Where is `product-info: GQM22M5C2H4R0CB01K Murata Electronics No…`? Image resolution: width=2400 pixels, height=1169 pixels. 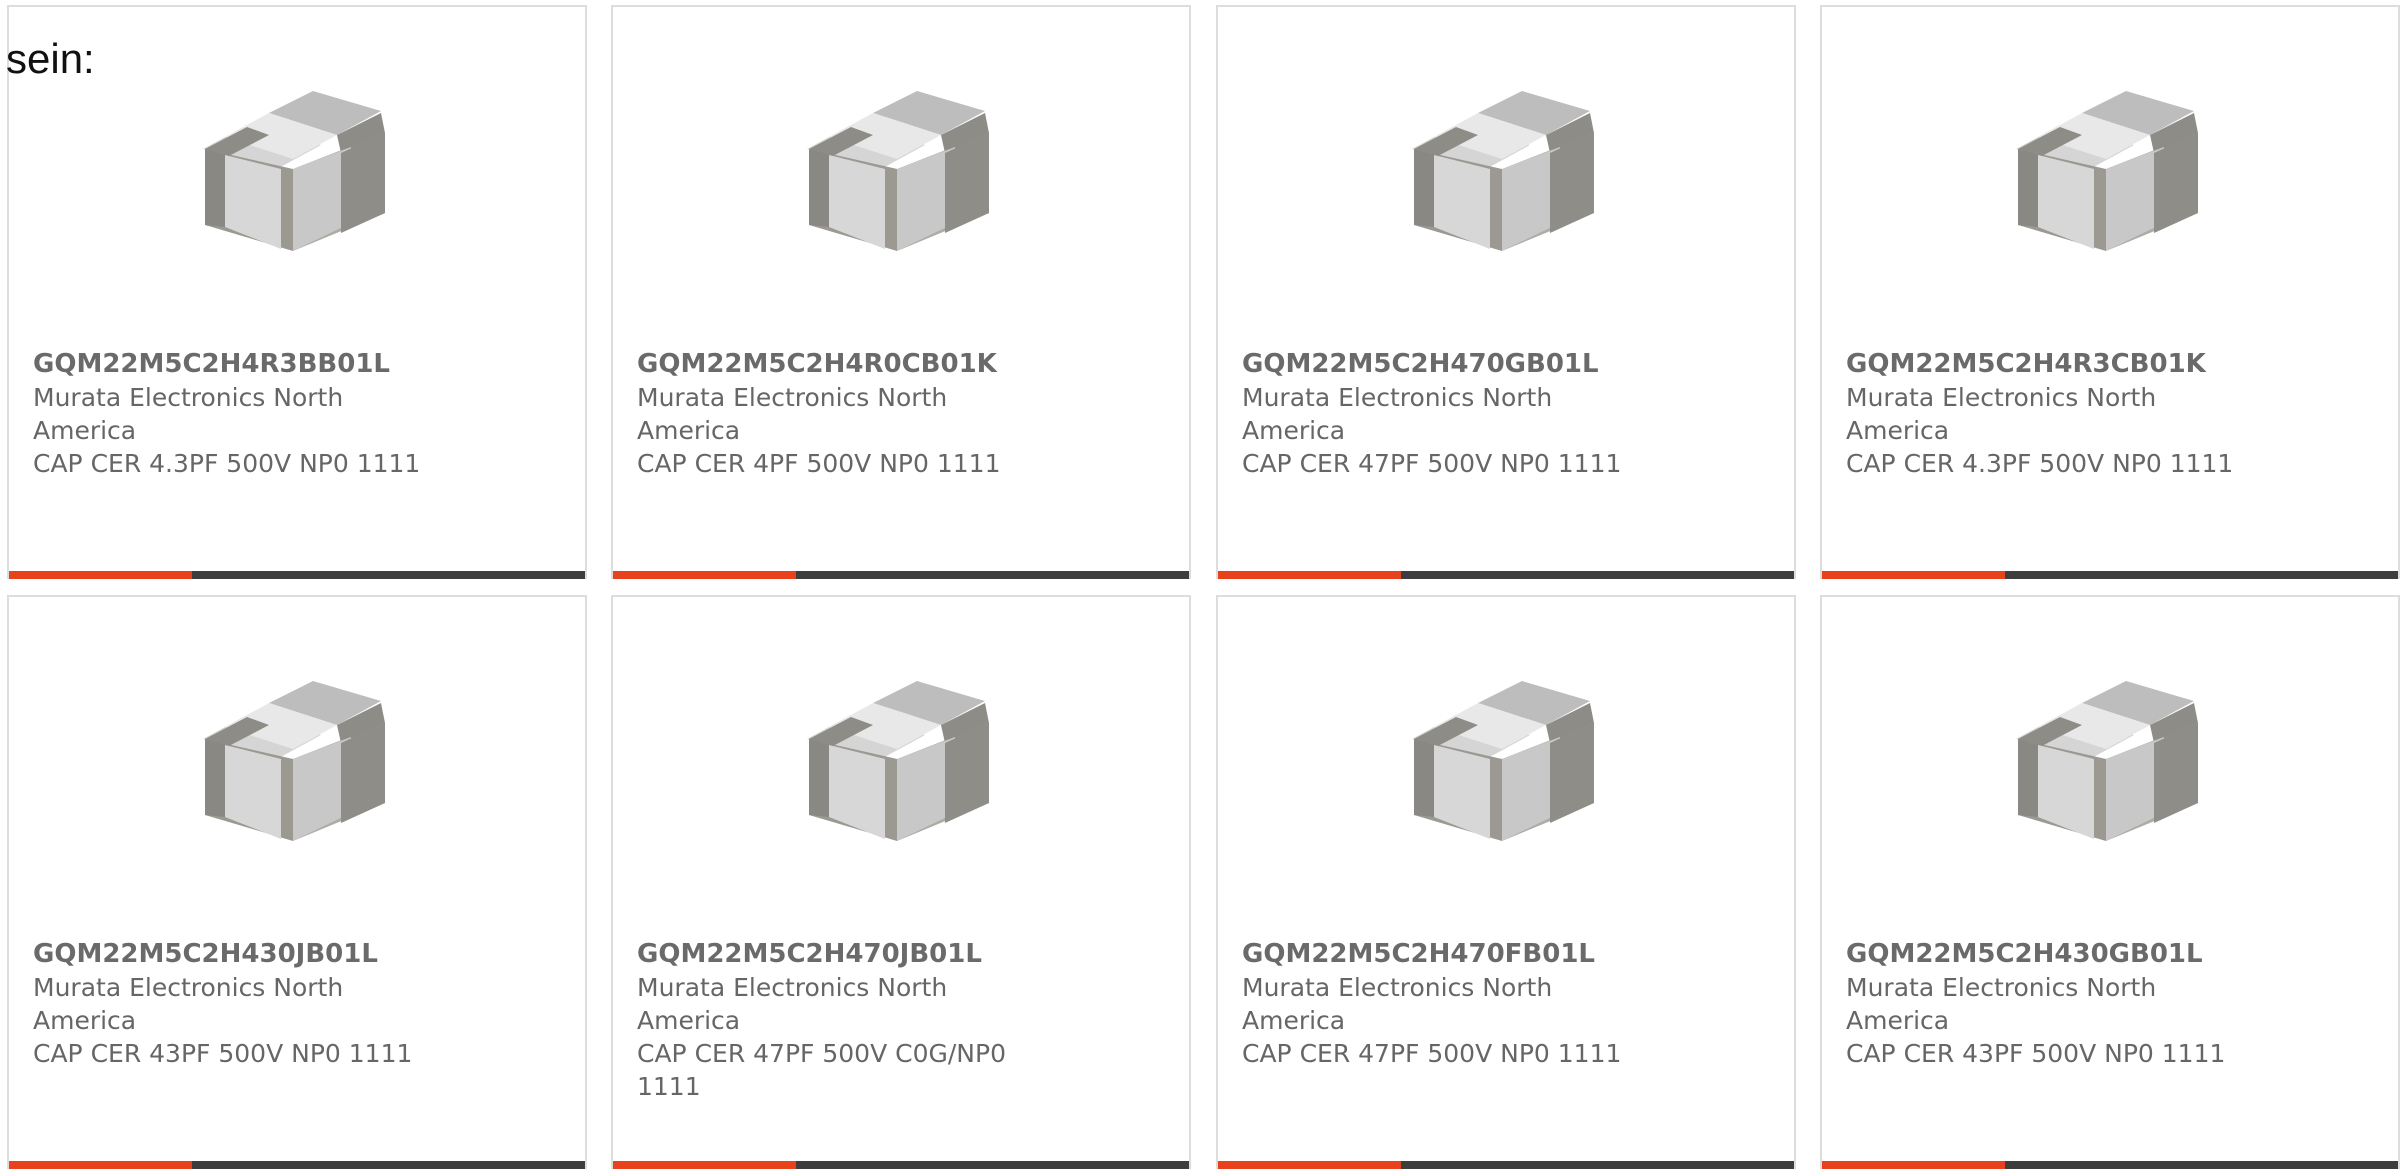 product-info: GQM22M5C2H4R0CB01K Murata Electronics No… is located at coordinates (847, 413).